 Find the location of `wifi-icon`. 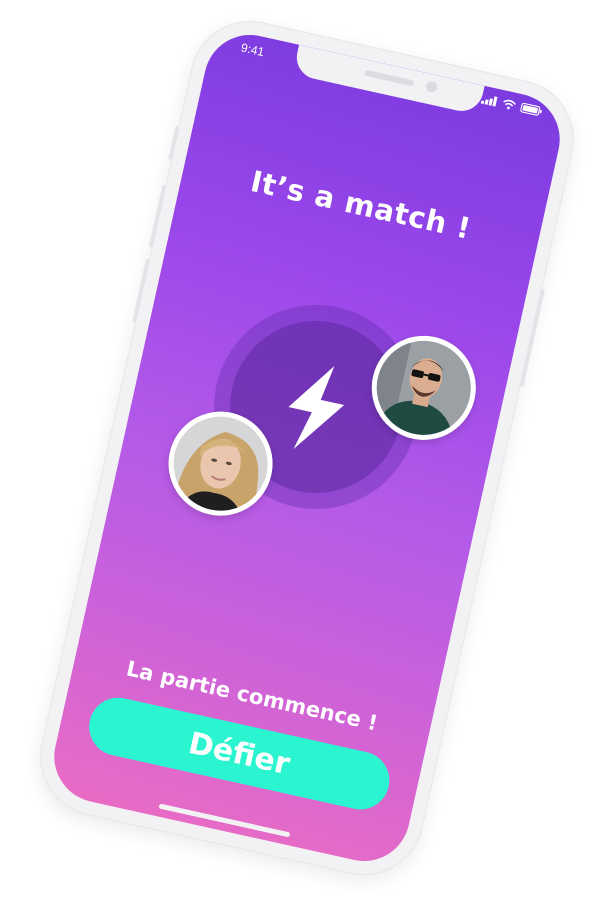

wifi-icon is located at coordinates (509, 104).